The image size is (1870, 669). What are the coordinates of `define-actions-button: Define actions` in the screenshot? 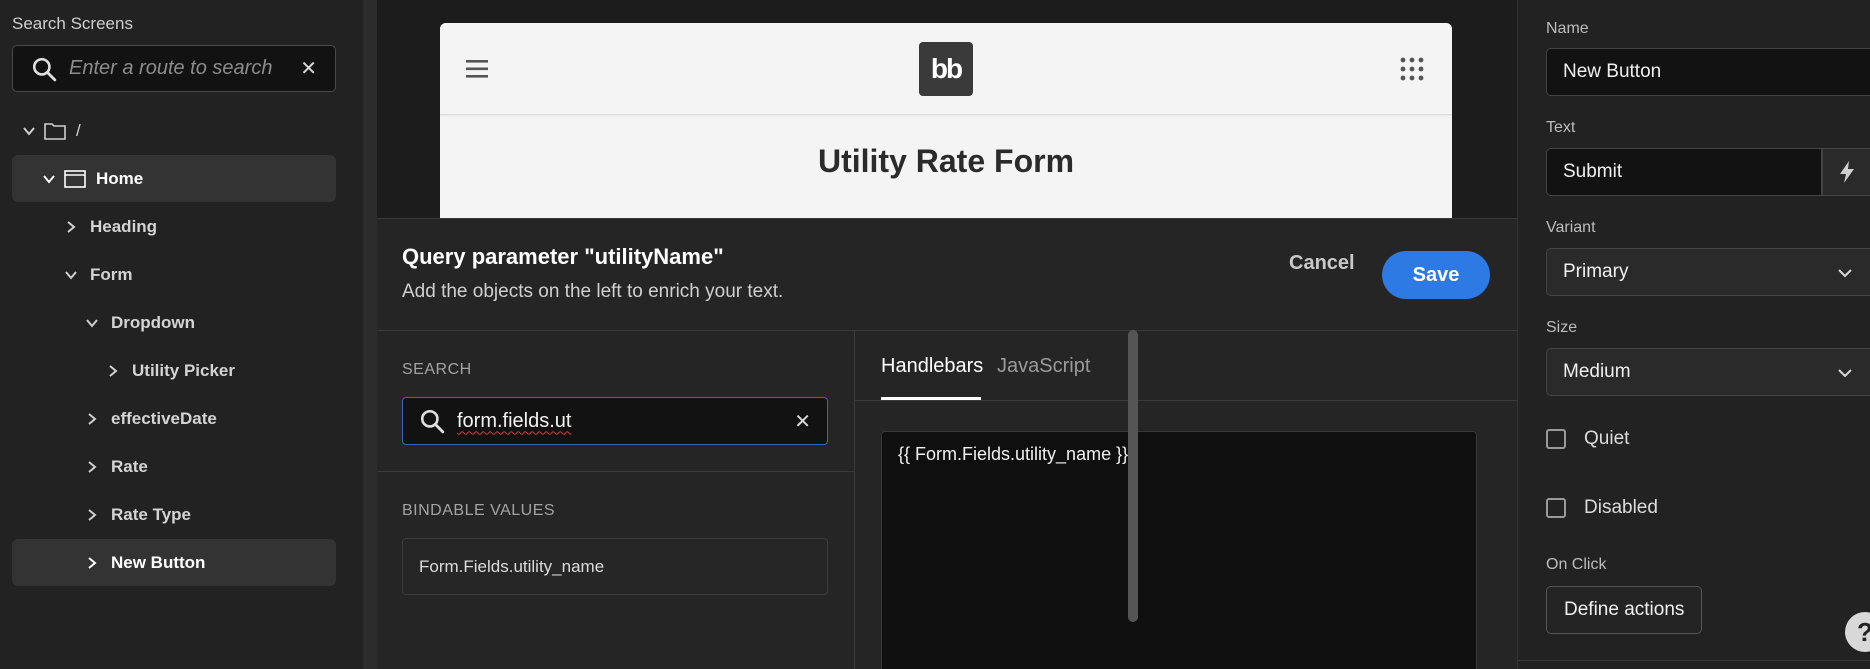 It's located at (1624, 610).